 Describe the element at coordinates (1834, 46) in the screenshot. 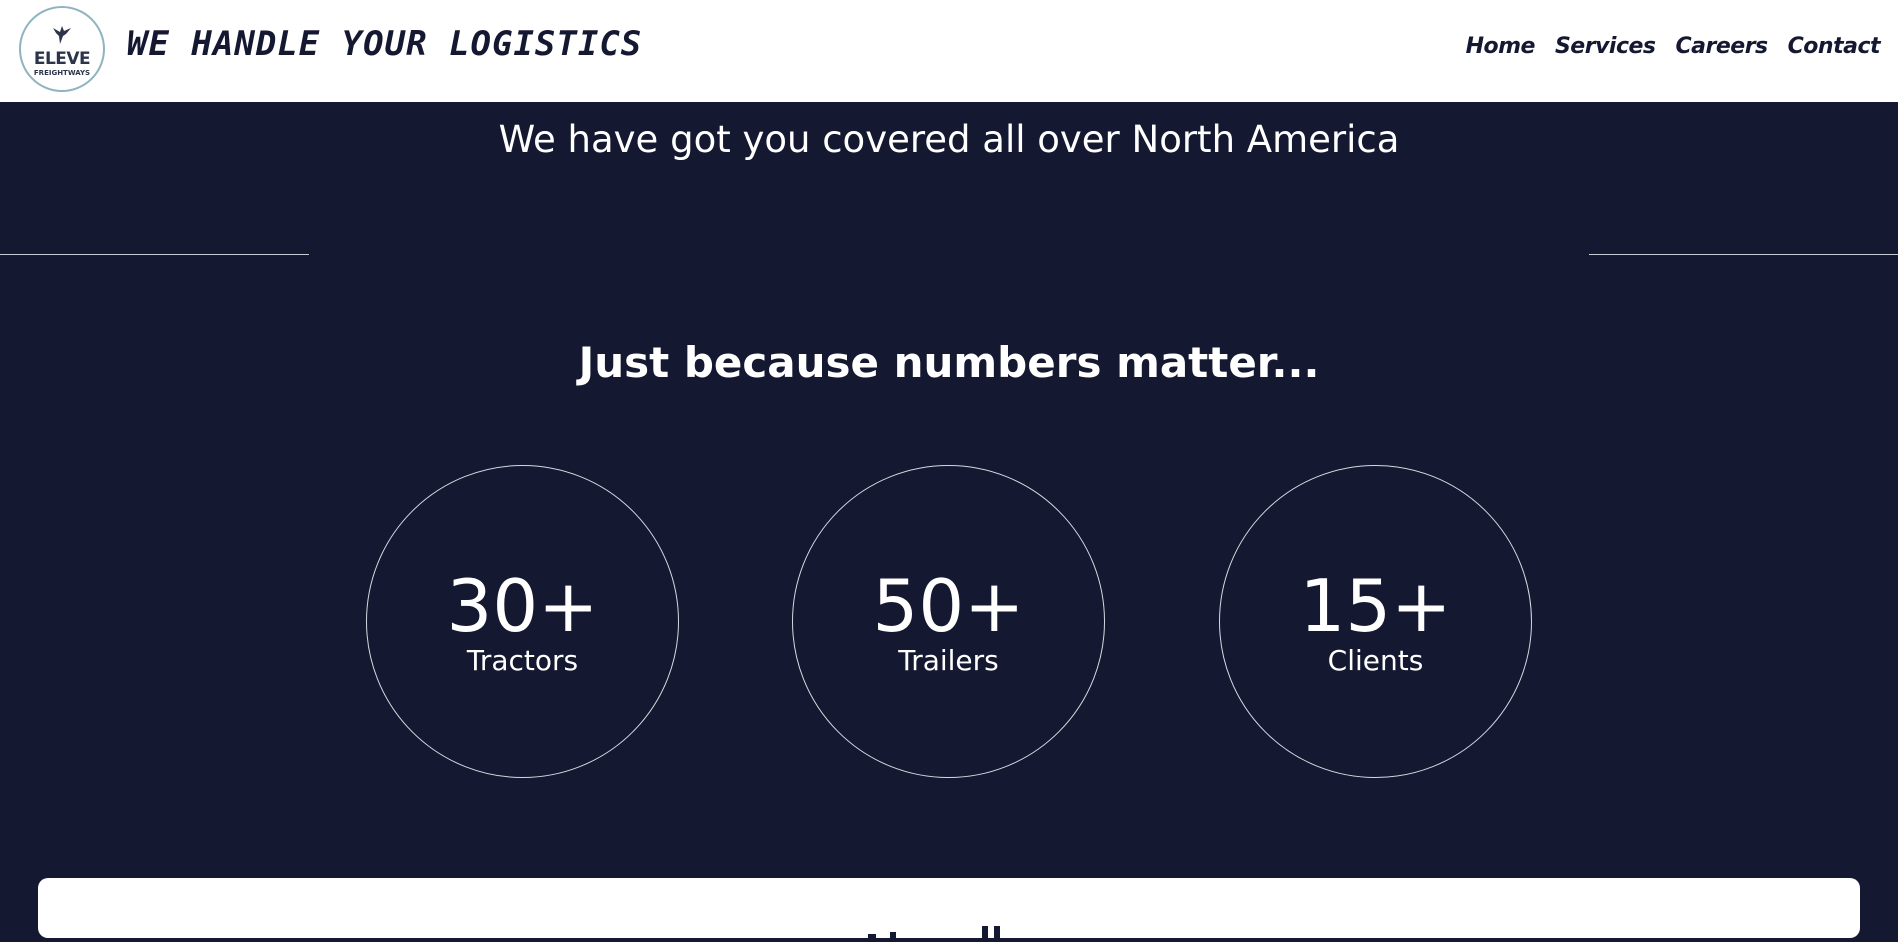

I see `nav-link-contact: Contact` at that location.